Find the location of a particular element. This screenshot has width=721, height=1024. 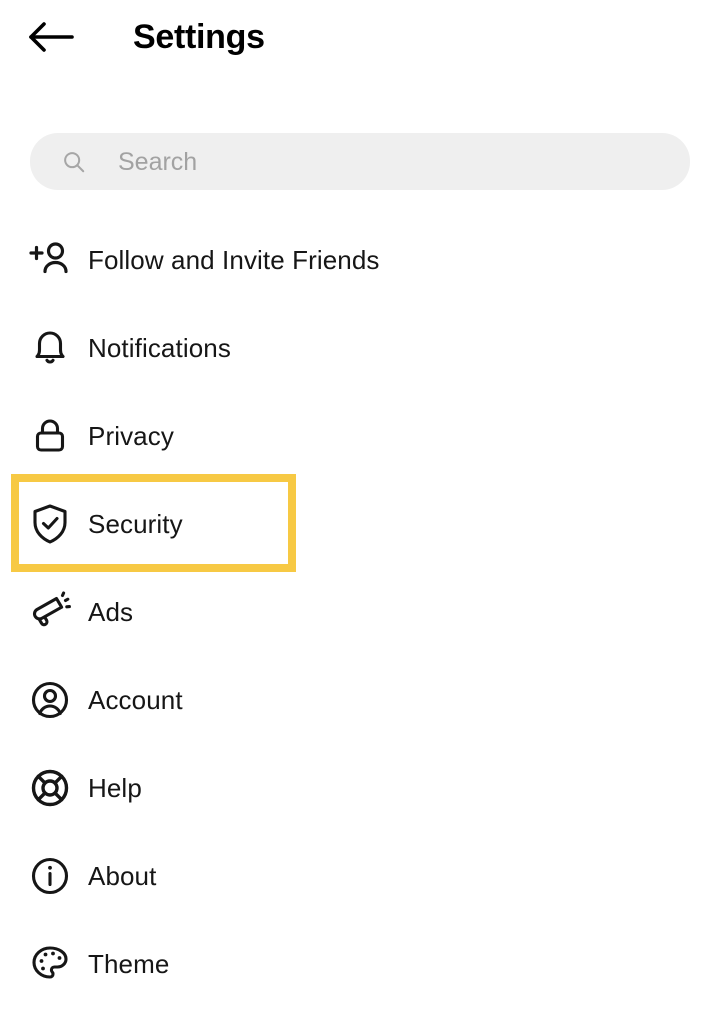

settings-row-theme: Theme is located at coordinates (360, 964).